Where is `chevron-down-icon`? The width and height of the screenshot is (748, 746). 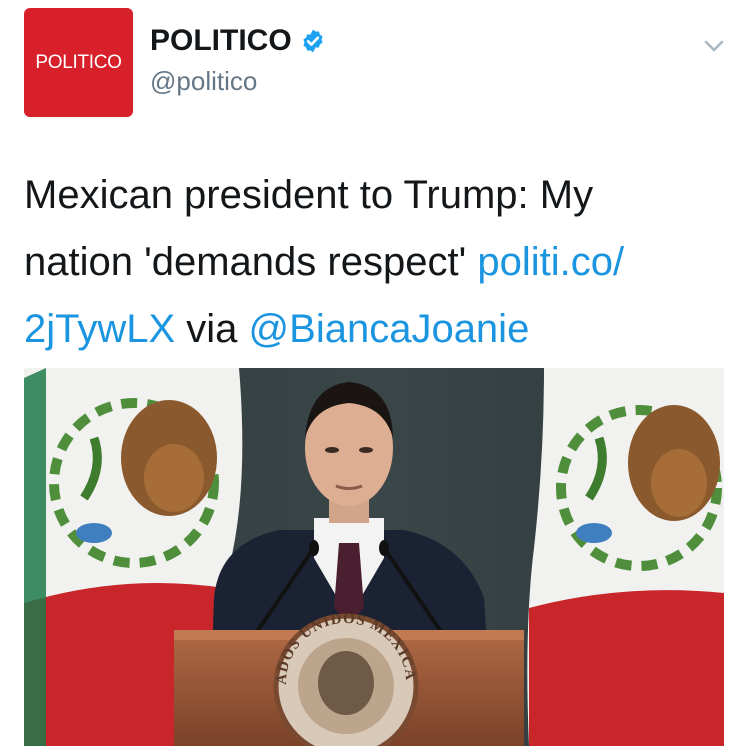
chevron-down-icon is located at coordinates (714, 46).